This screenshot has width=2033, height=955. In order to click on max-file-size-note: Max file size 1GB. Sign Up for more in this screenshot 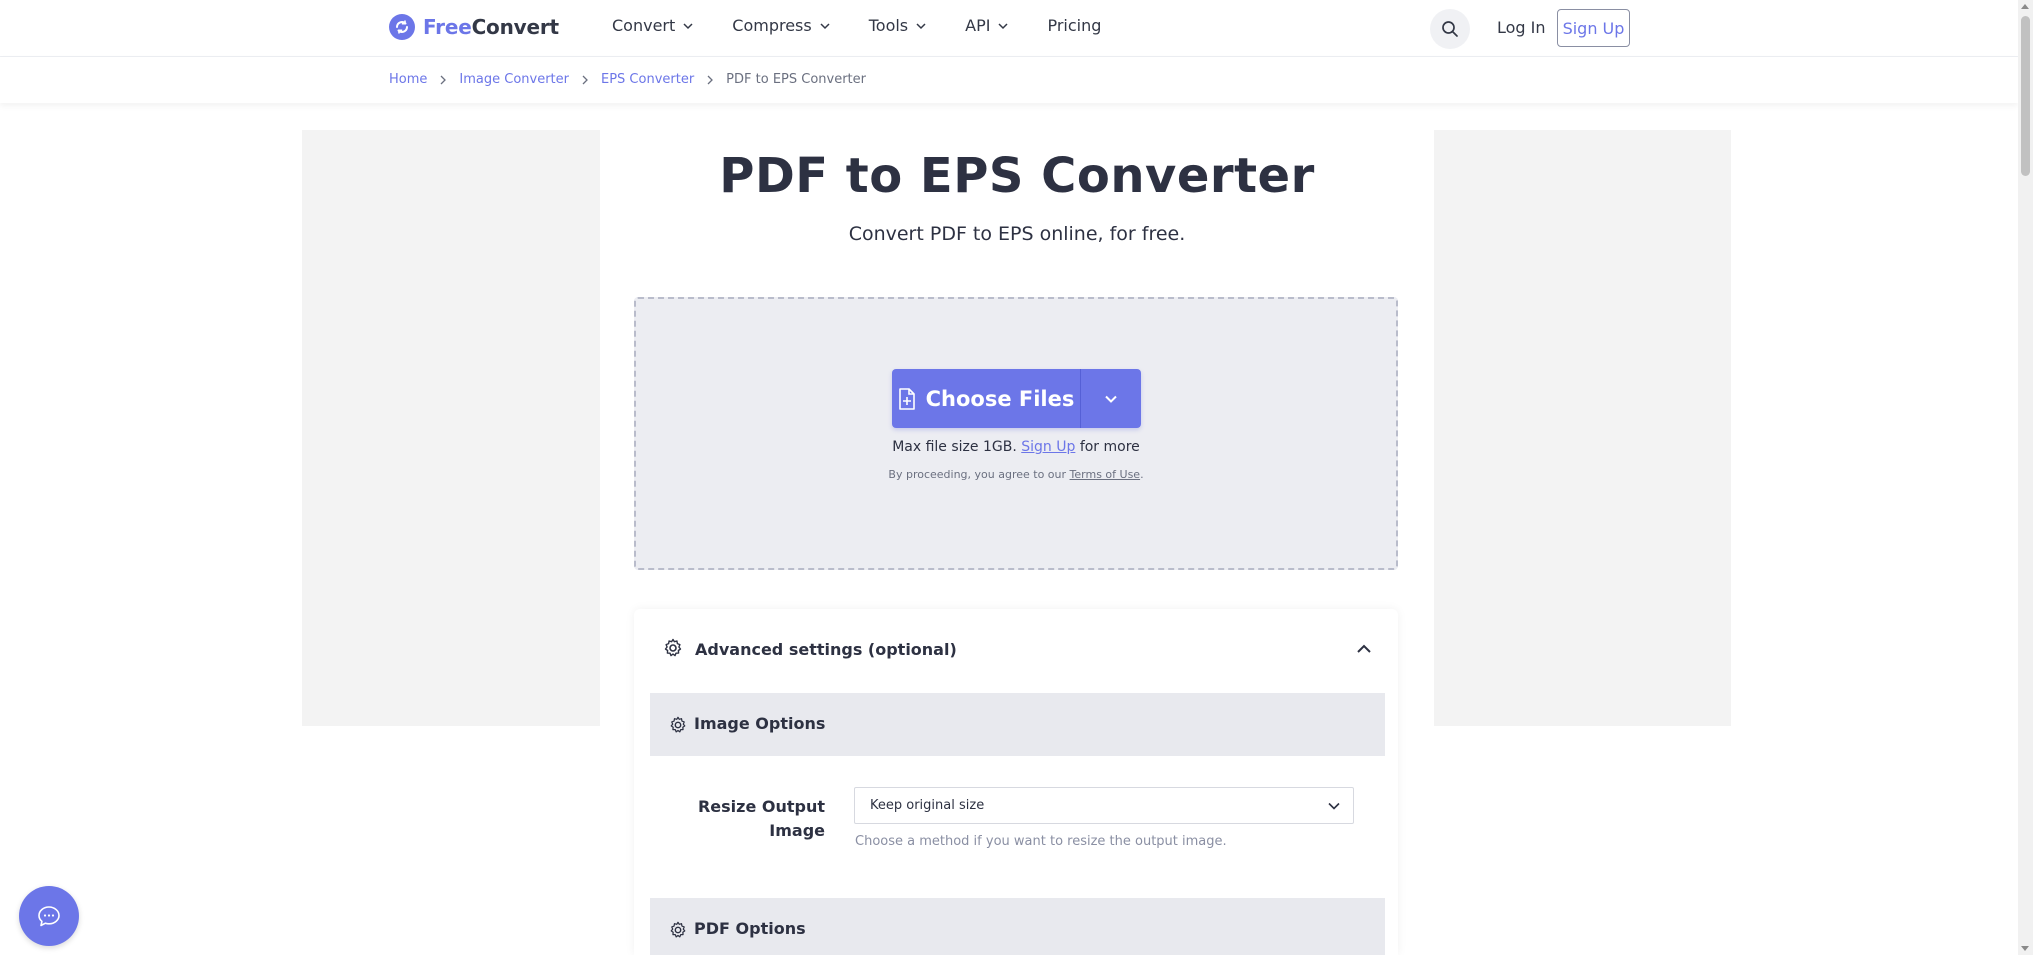, I will do `click(1016, 447)`.